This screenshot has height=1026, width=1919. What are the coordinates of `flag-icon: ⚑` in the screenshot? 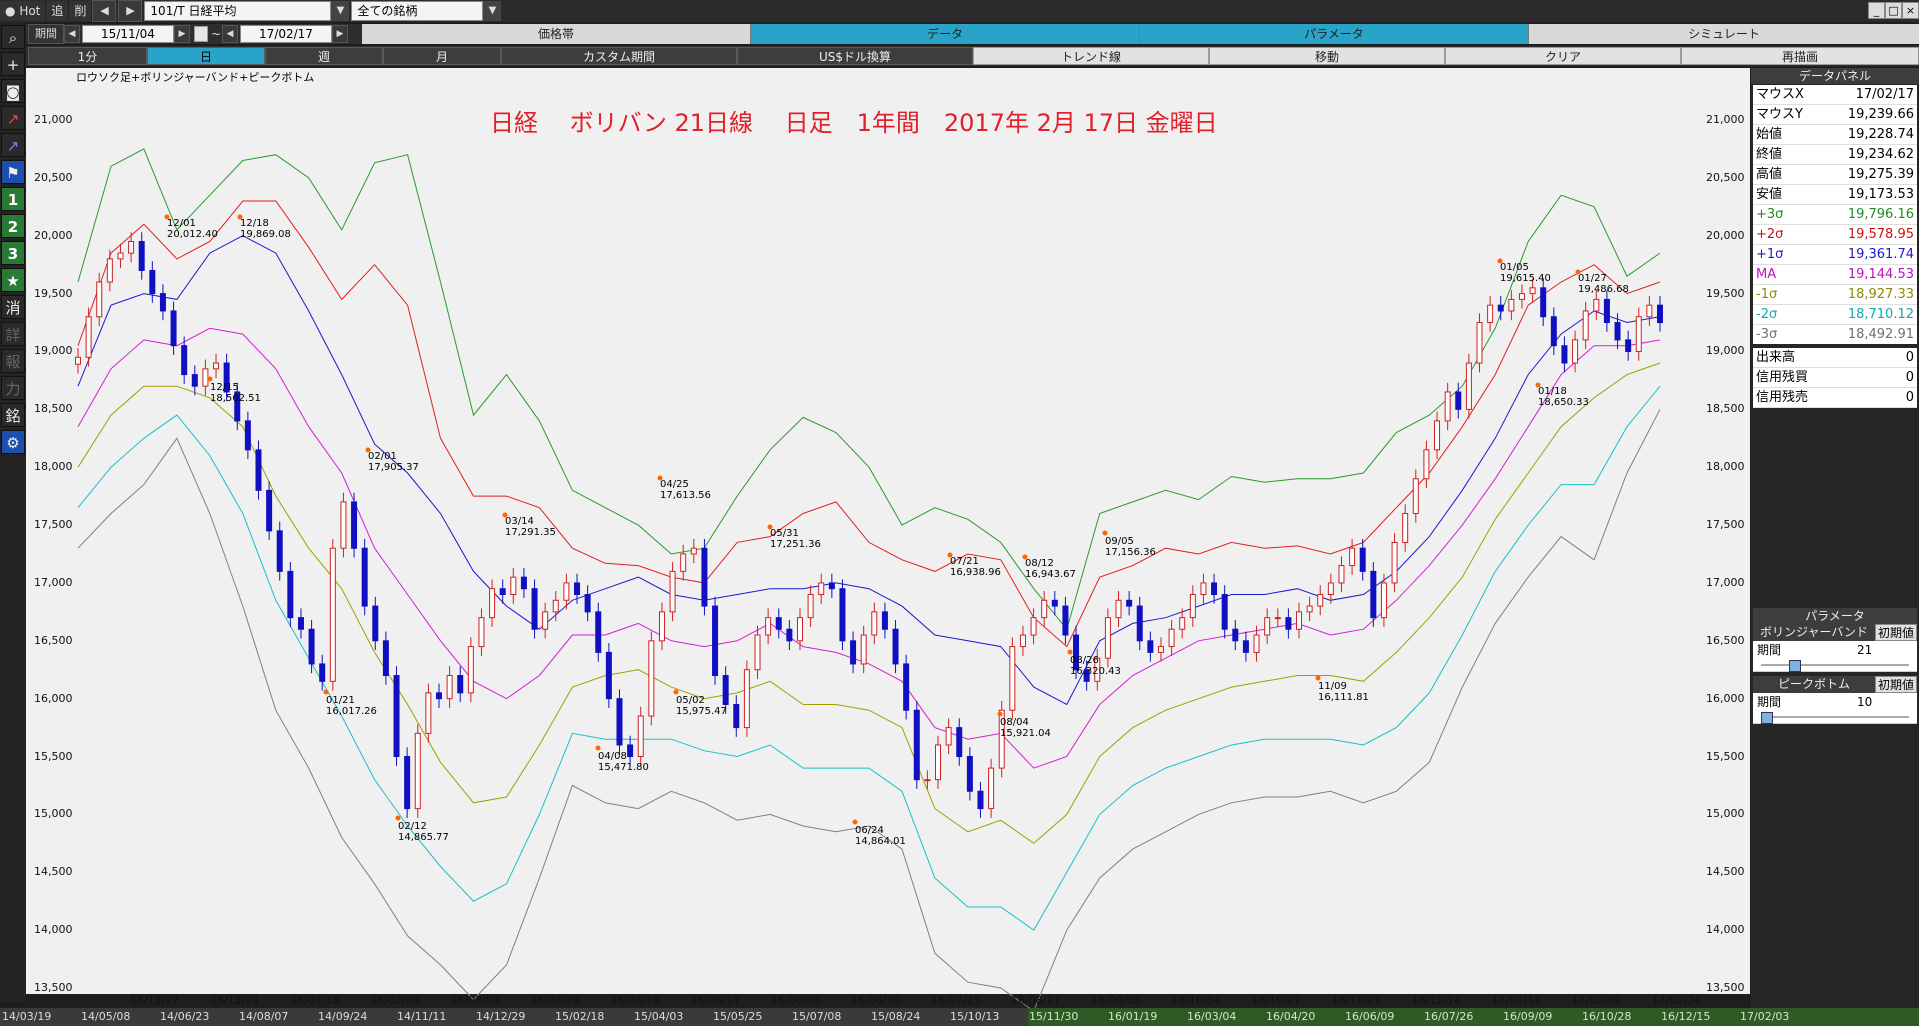 It's located at (13, 172).